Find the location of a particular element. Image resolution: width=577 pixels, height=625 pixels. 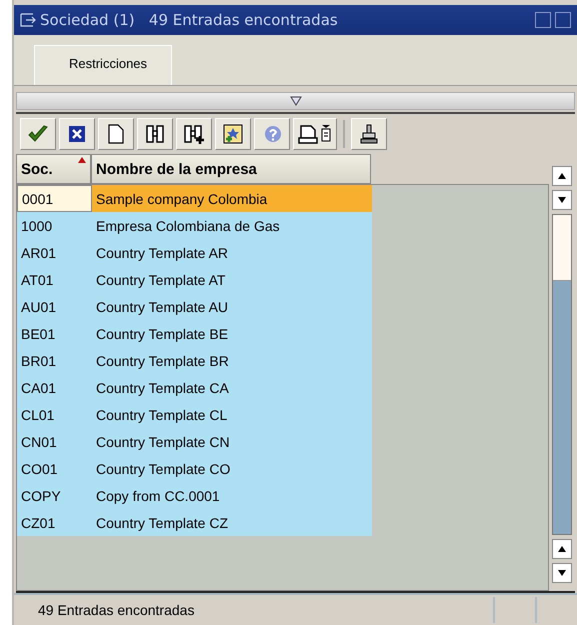

table-cell: Country Template CO is located at coordinates (232, 468).